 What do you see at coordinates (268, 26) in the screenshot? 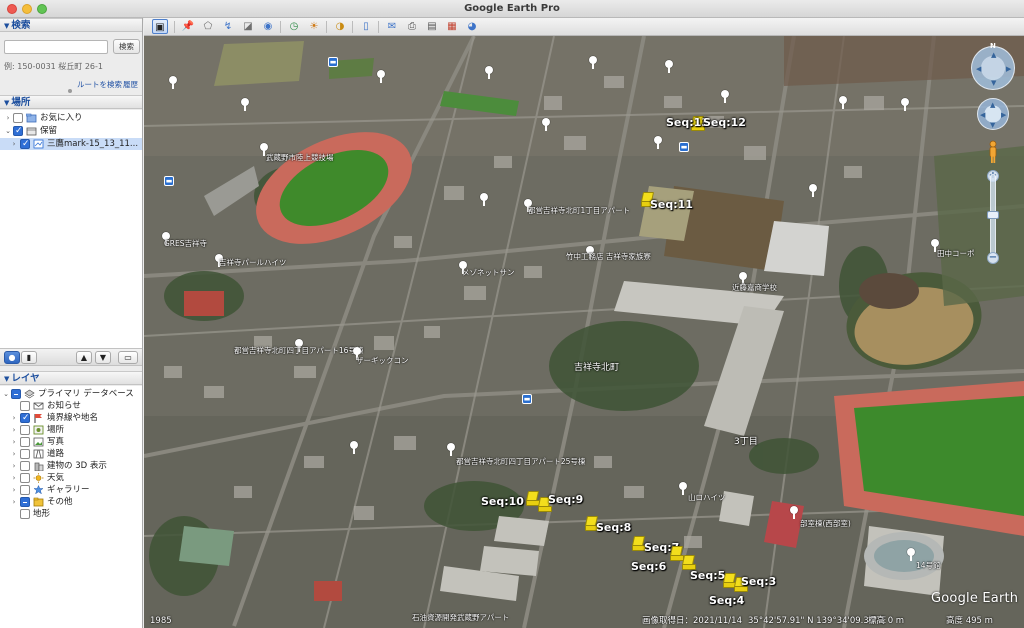
I see `record-tour-icon: ◉` at bounding box center [268, 26].